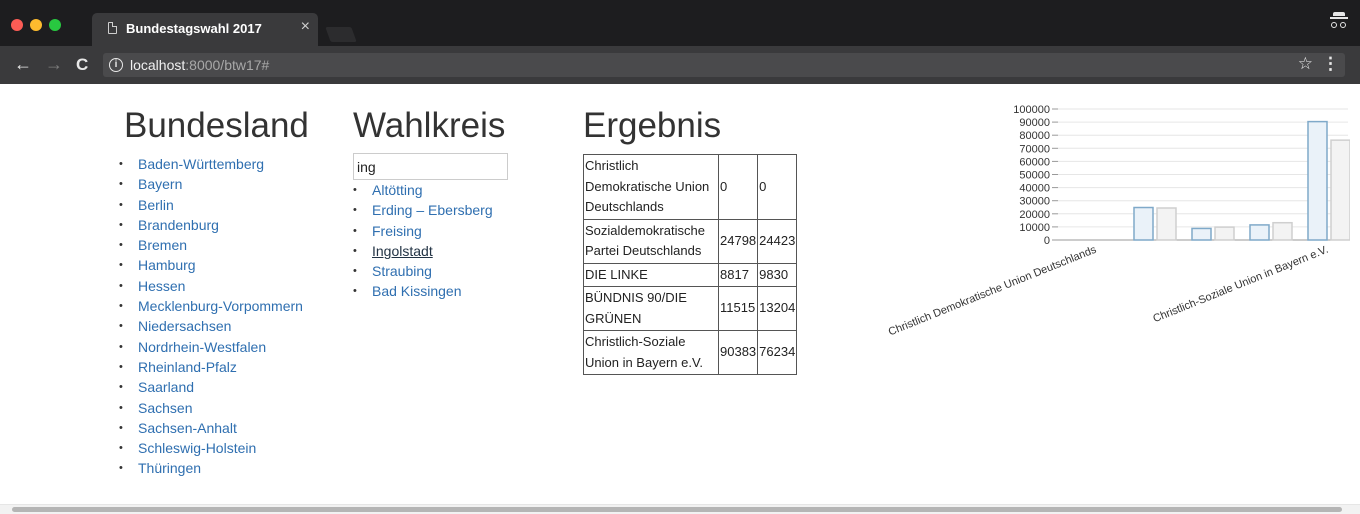  Describe the element at coordinates (738, 274) in the screenshot. I see `vote-cell: 8817` at that location.